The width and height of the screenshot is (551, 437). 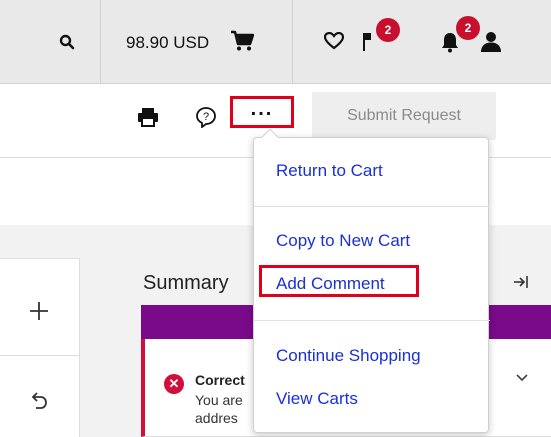 I want to click on print-icon, so click(x=148, y=117).